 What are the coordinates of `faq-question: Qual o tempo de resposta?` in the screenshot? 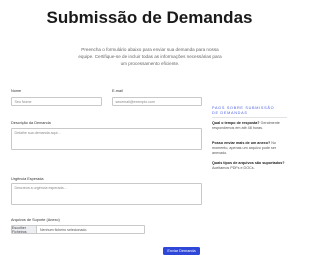 It's located at (236, 123).